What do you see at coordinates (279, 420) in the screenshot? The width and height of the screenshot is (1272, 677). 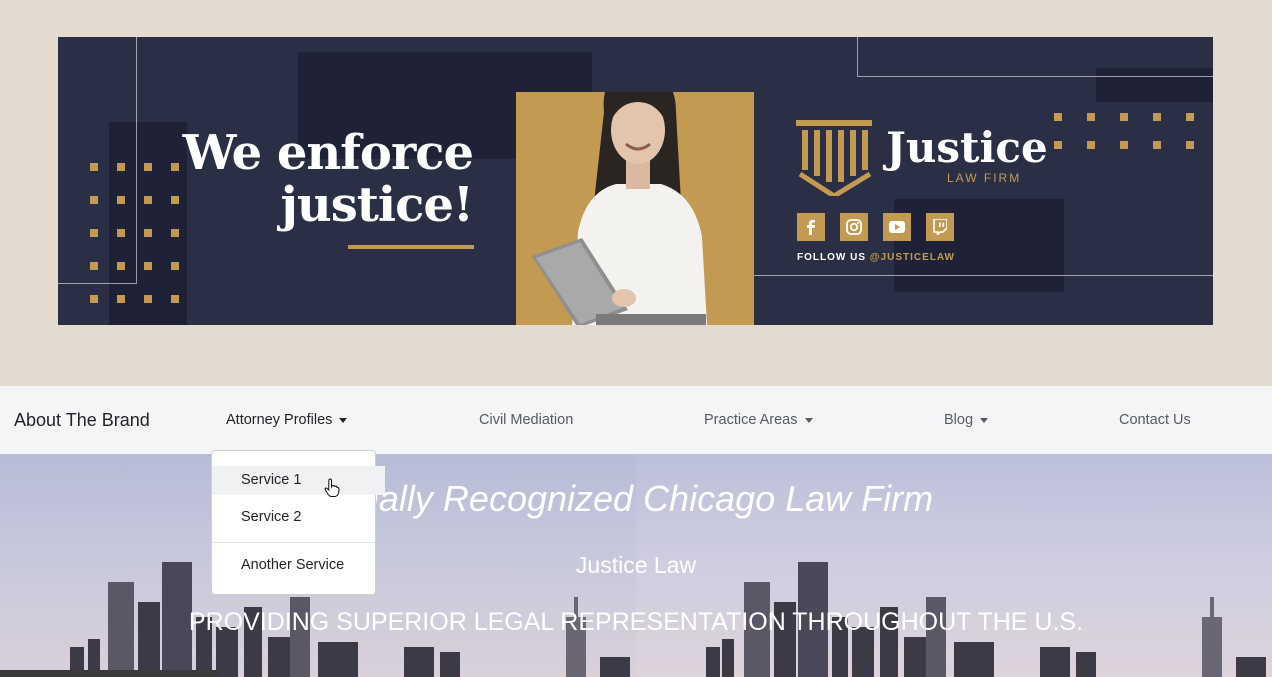 I see `nav-item-label: Attorney Profiles` at bounding box center [279, 420].